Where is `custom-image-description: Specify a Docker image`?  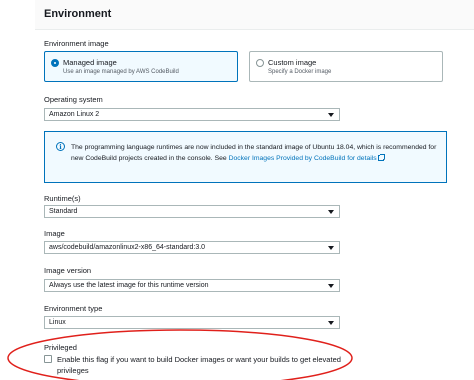
custom-image-description: Specify a Docker image is located at coordinates (300, 72).